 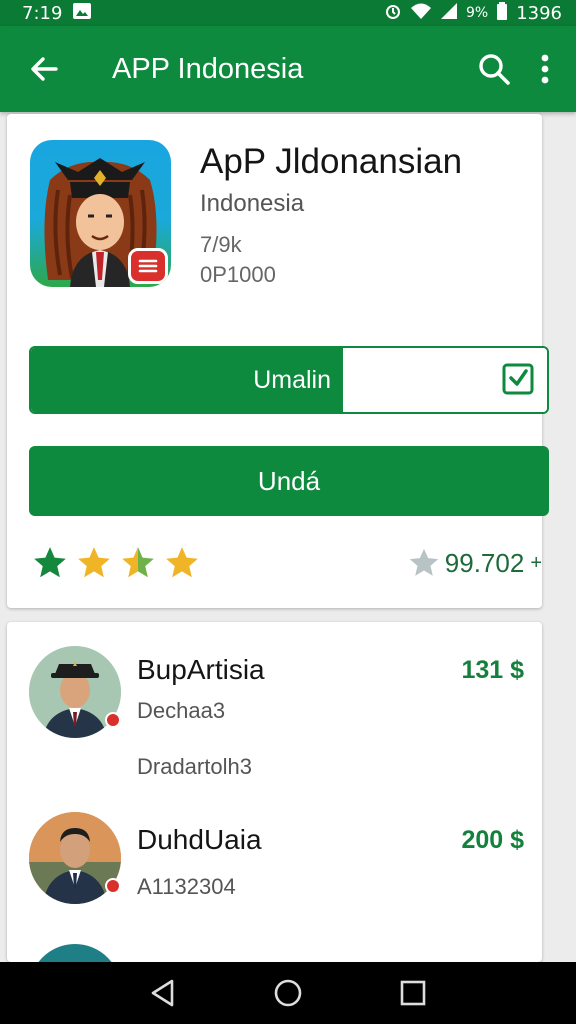 I want to click on item-price: 200 $, so click(x=492, y=840).